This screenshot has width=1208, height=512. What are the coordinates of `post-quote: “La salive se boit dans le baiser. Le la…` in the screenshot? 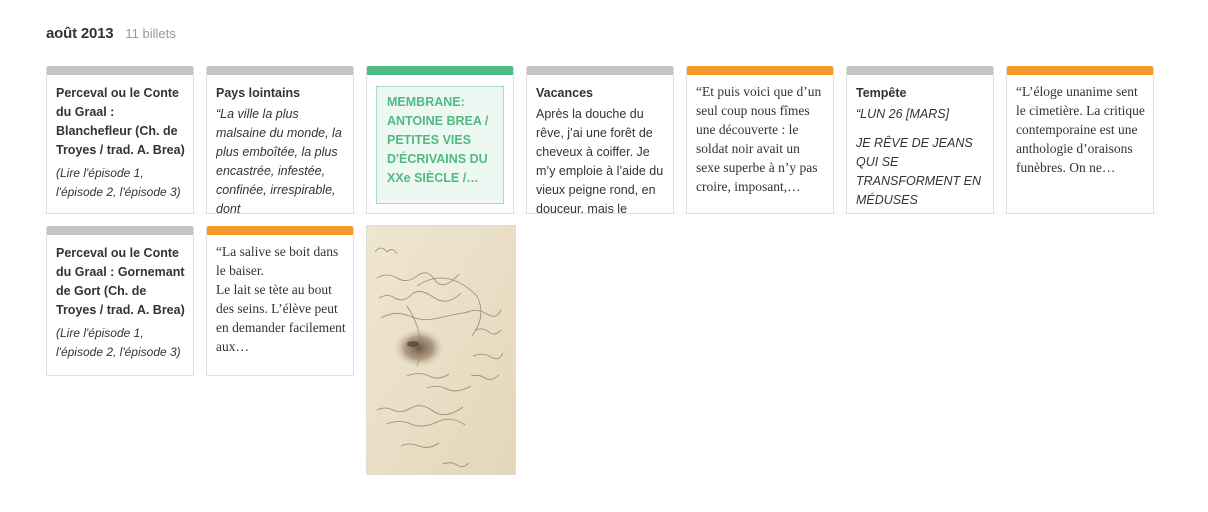 It's located at (281, 299).